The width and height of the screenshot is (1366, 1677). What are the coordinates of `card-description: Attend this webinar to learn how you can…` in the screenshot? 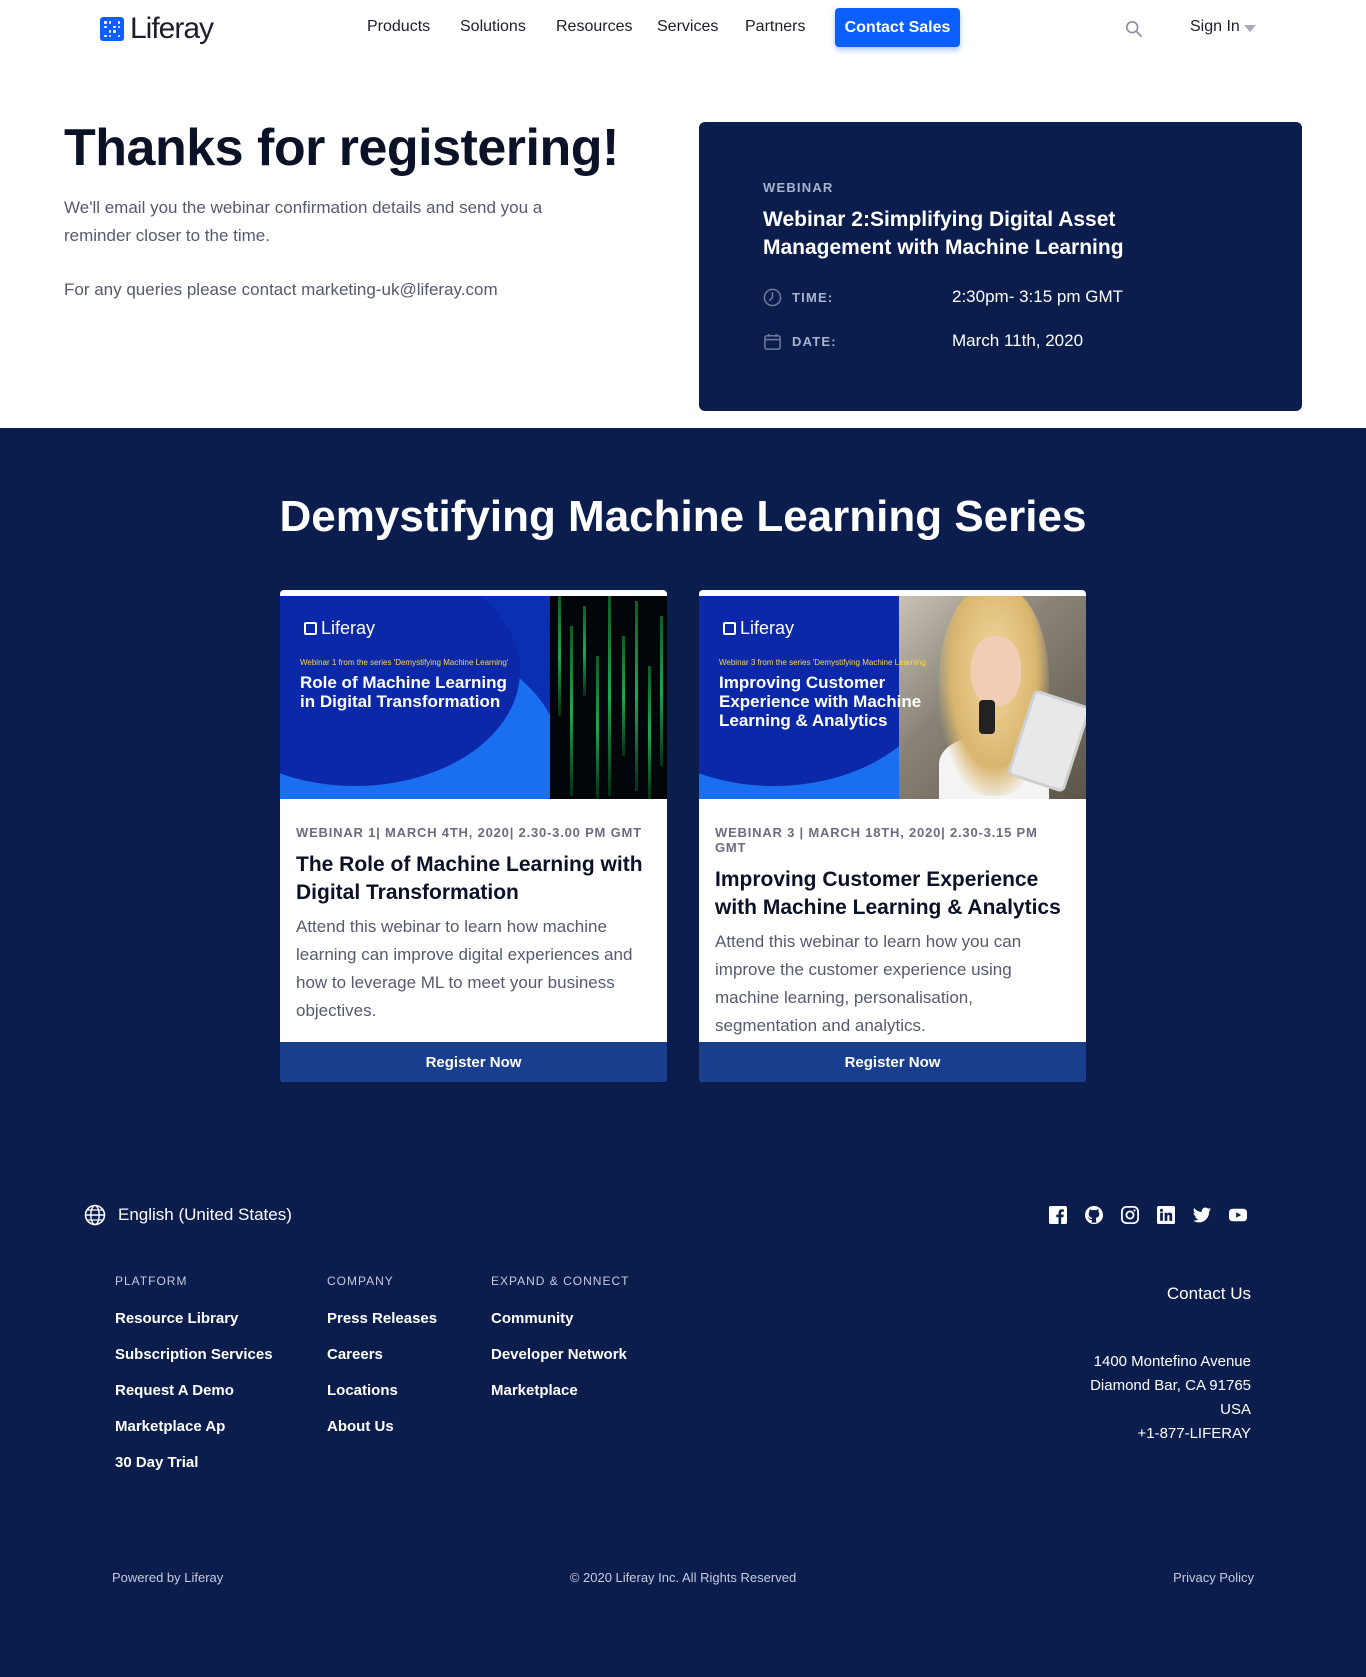 It's located at (868, 983).